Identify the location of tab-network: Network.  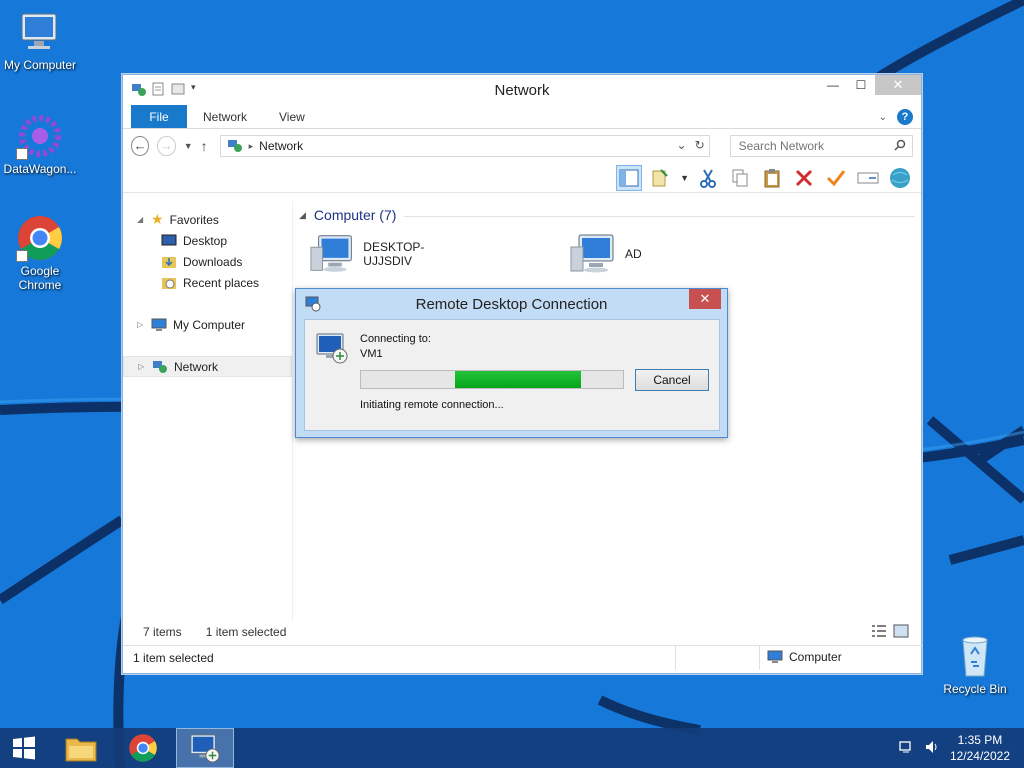
(225, 116).